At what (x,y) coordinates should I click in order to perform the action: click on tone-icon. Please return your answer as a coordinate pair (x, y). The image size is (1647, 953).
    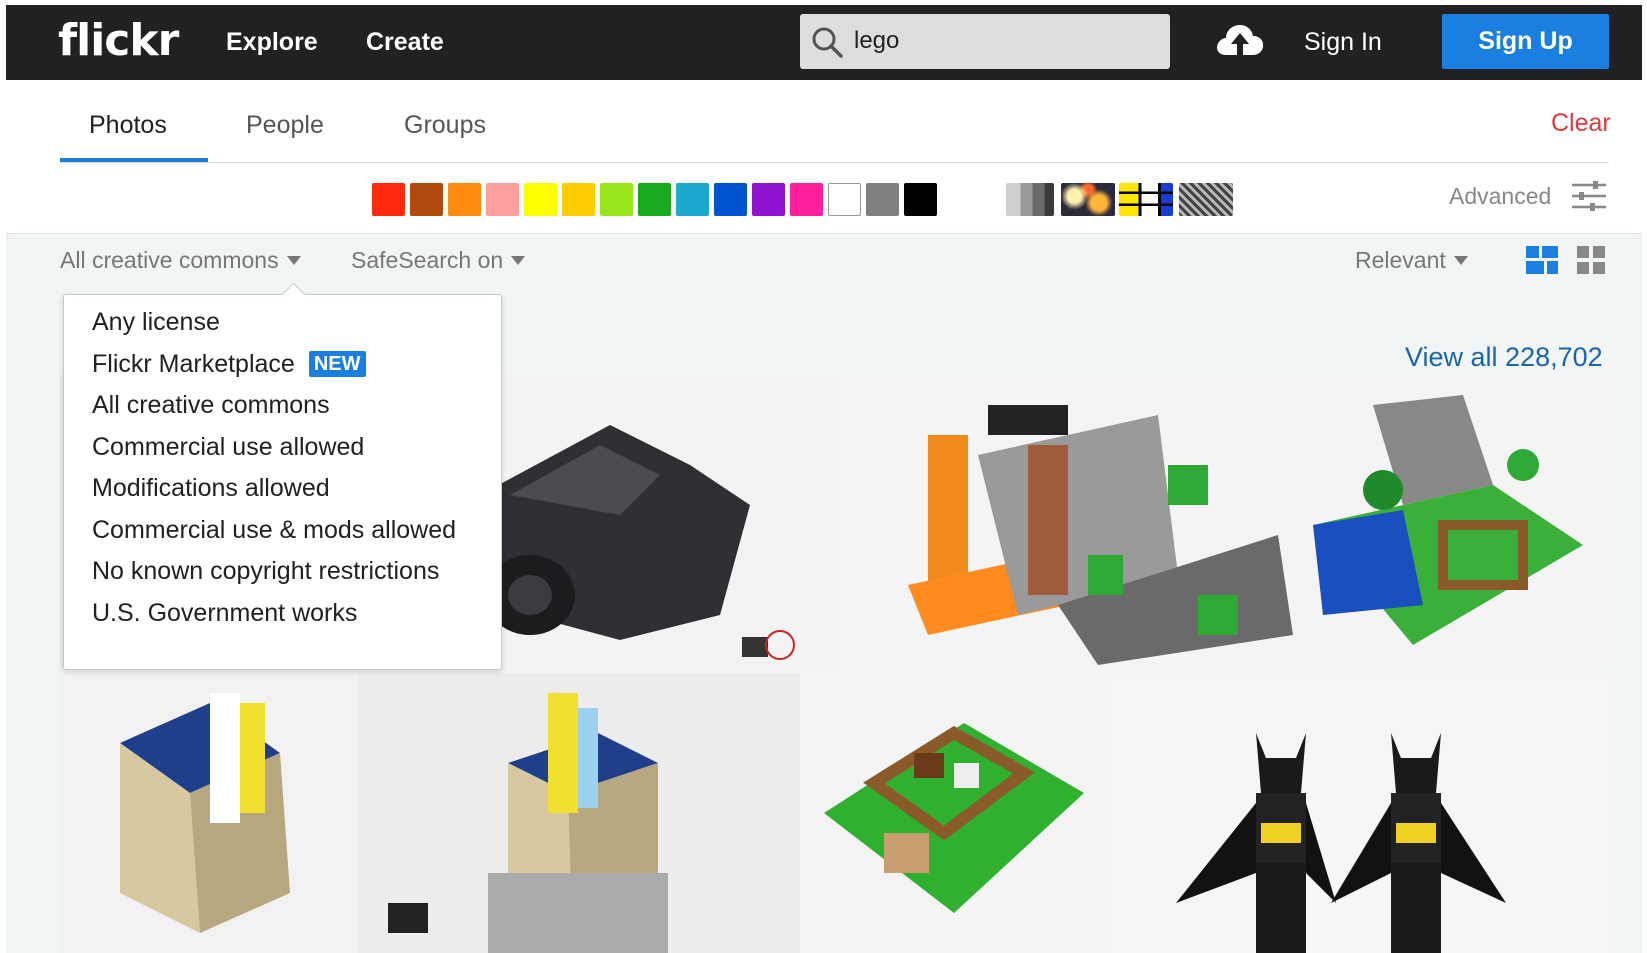
    Looking at the image, I should click on (1030, 199).